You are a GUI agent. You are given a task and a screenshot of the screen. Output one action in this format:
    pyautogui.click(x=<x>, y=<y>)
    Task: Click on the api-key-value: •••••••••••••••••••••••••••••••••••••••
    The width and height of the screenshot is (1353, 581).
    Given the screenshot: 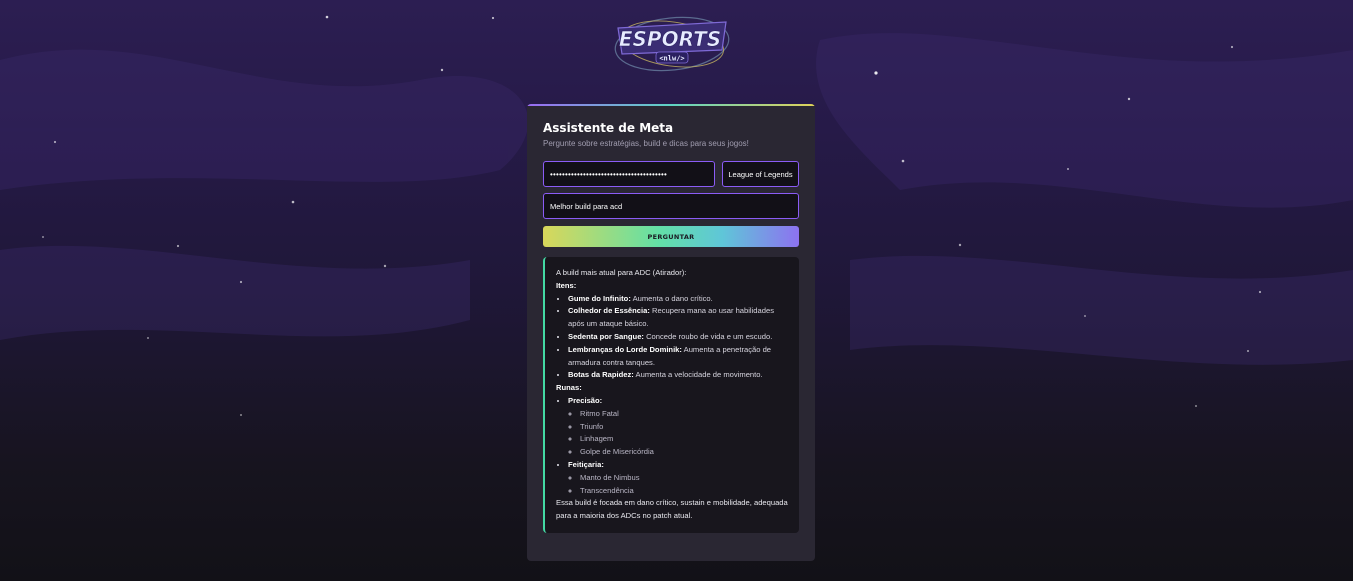 What is the action you would take?
    pyautogui.click(x=609, y=174)
    